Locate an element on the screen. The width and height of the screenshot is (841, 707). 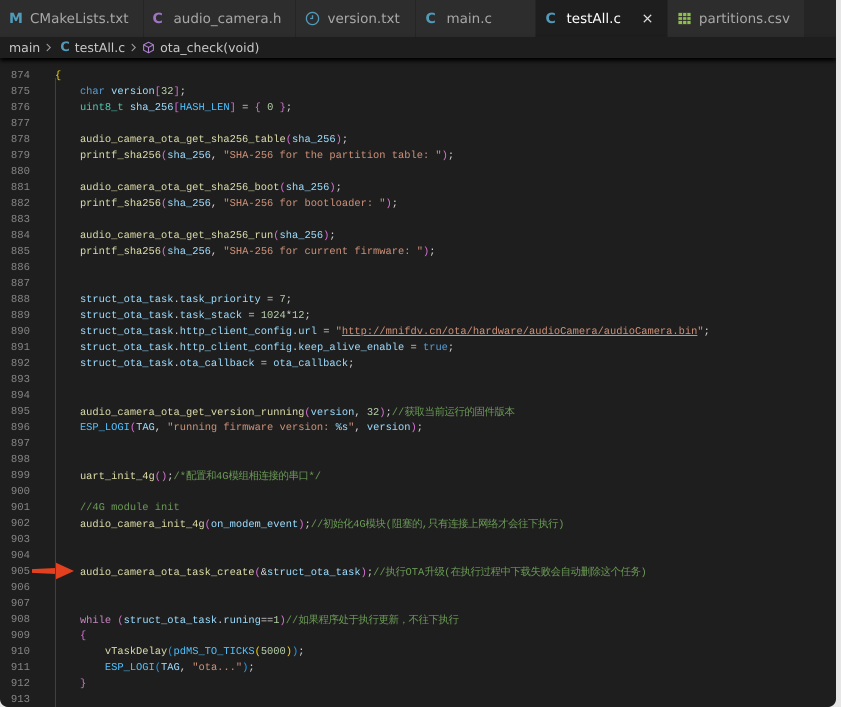
code-line: printf_sha256(sha_256, "SHA-256 for current firmware: "); is located at coordinates (257, 252).